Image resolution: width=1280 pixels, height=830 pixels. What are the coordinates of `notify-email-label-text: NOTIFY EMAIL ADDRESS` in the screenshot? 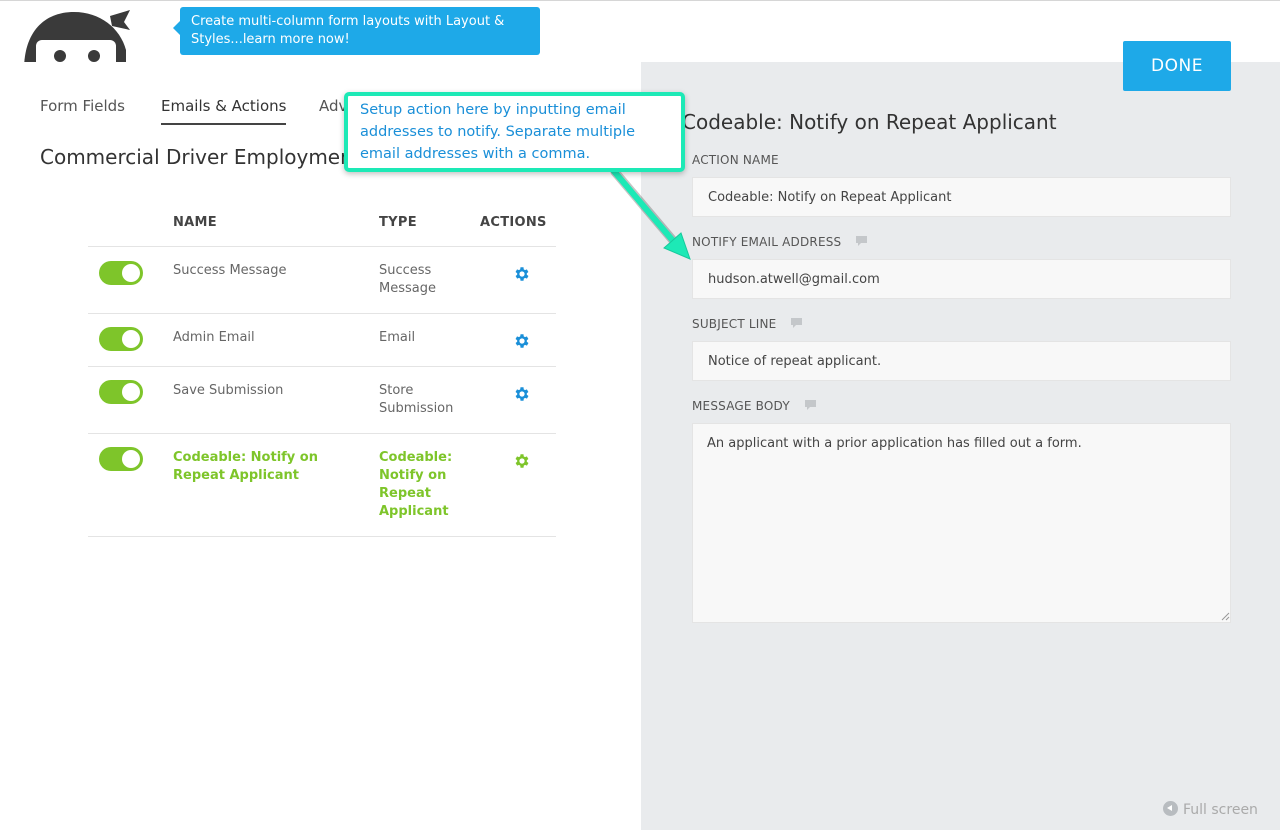 It's located at (767, 242).